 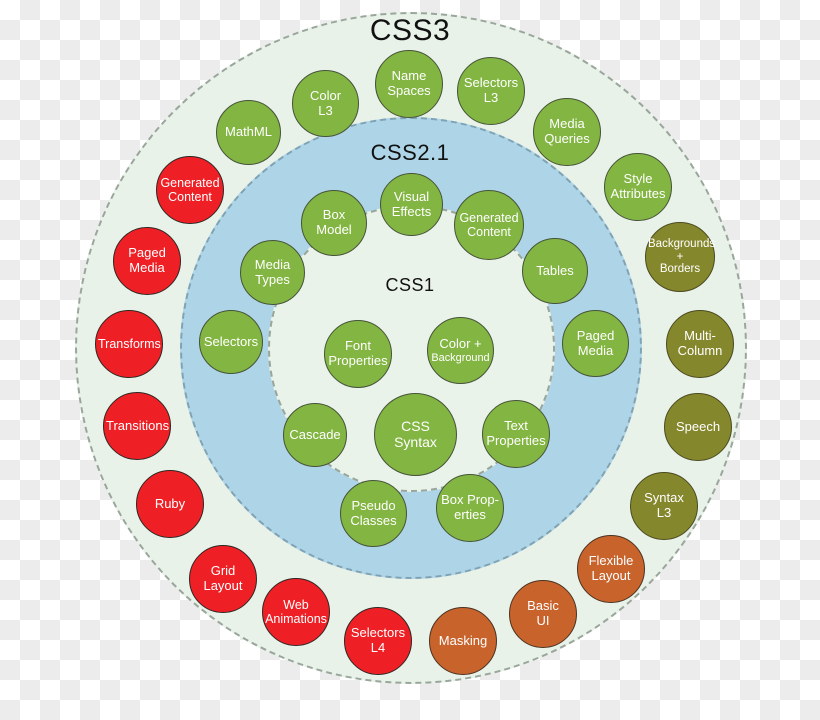 I want to click on module-bubble-label: Syntax L3, so click(x=664, y=505).